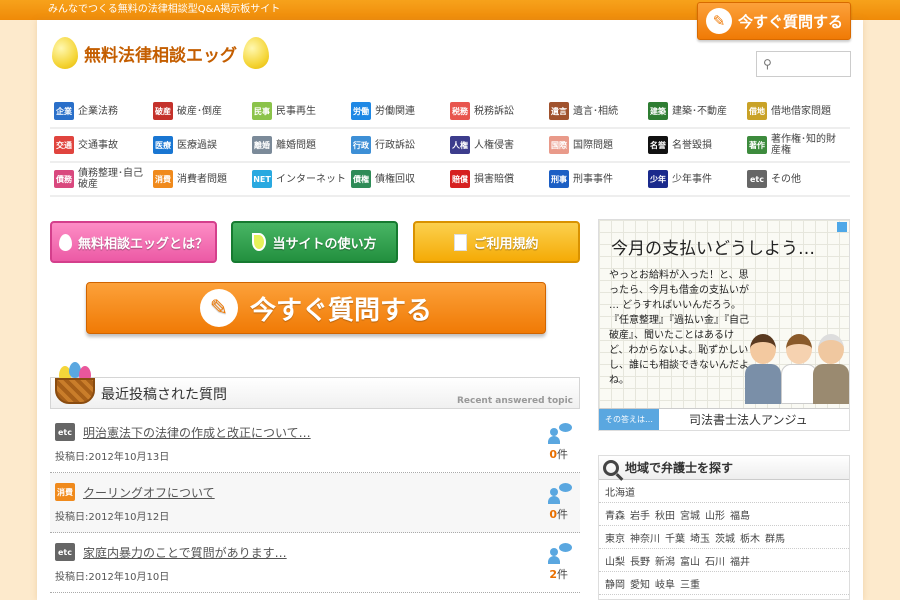 The width and height of the screenshot is (900, 600). What do you see at coordinates (110, 179) in the screenshot?
I see `category-label: 債務整理･自己破産` at bounding box center [110, 179].